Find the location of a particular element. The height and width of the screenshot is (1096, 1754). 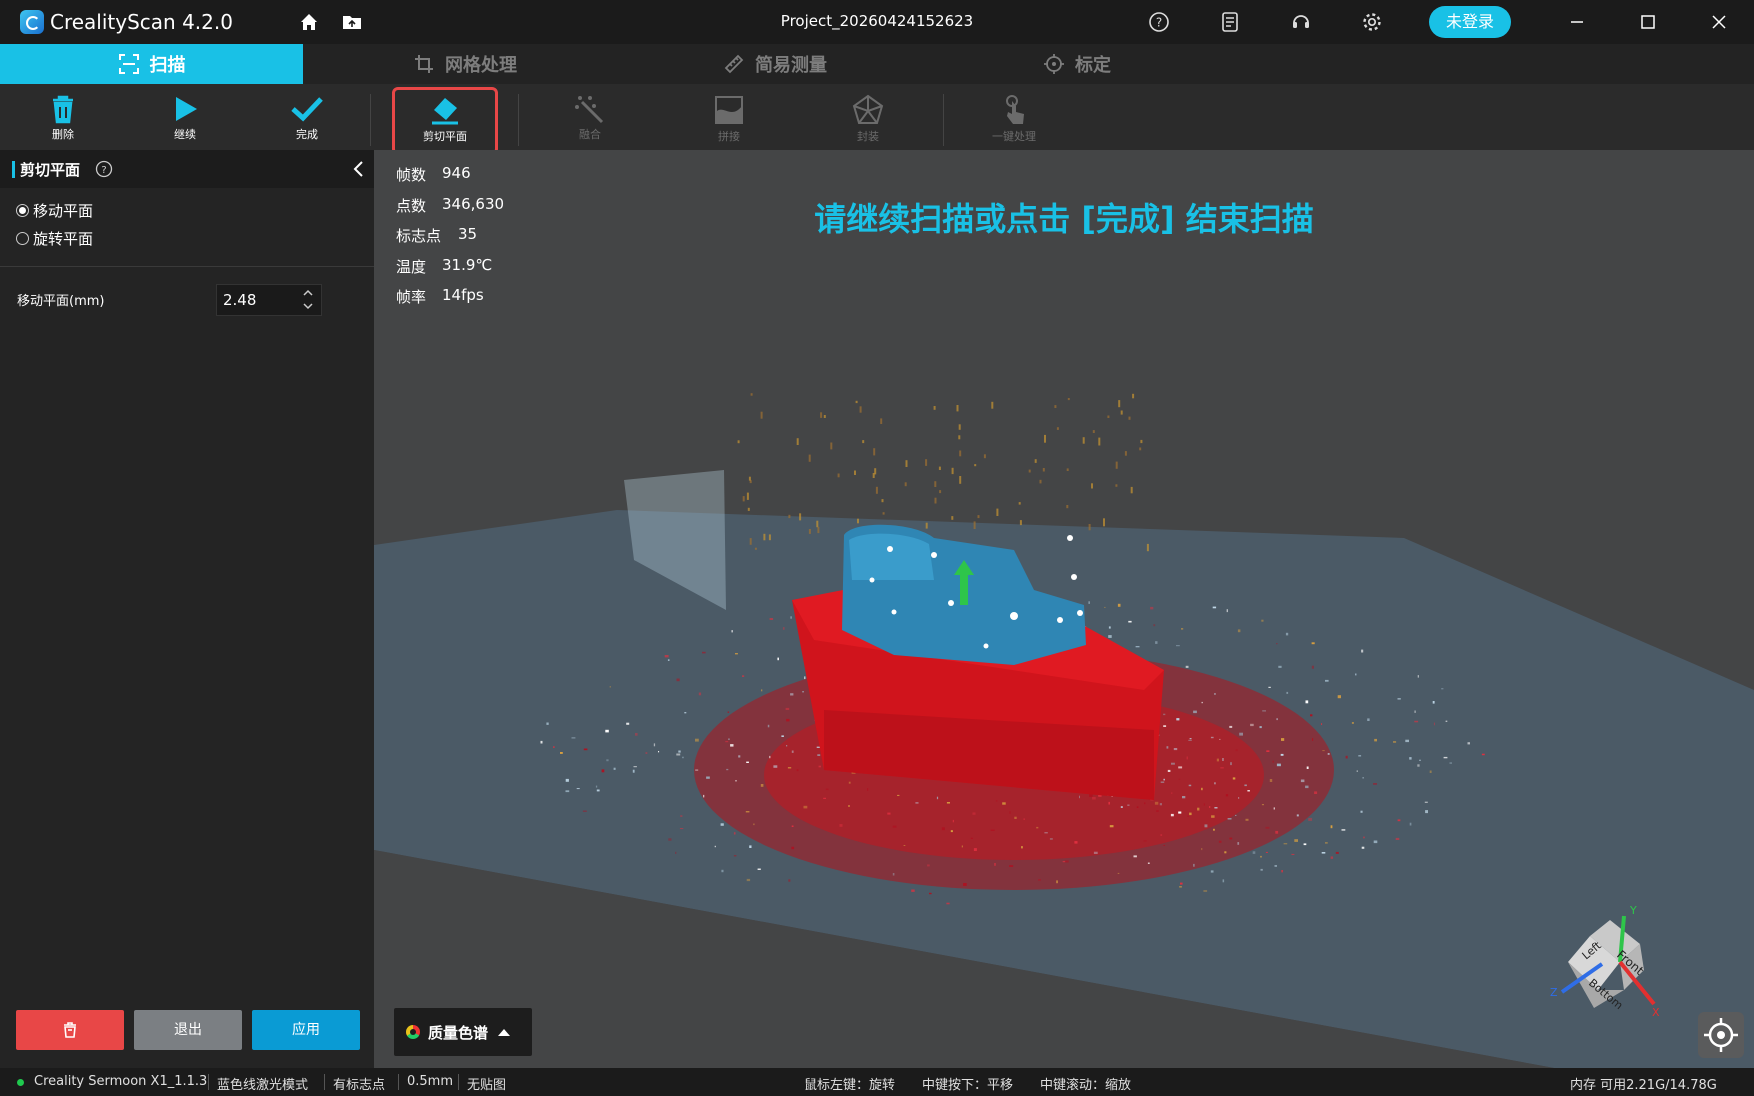

stitch-icon is located at coordinates (729, 110).